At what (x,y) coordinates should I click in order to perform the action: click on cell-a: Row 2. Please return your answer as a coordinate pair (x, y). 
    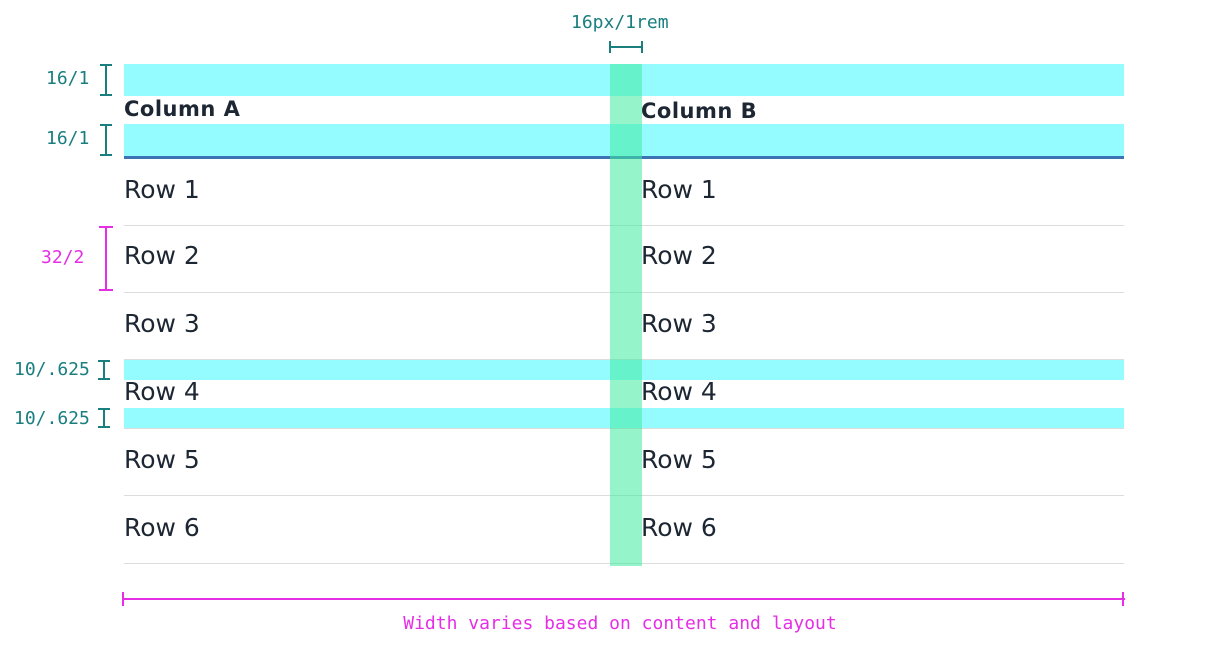
    Looking at the image, I should click on (162, 255).